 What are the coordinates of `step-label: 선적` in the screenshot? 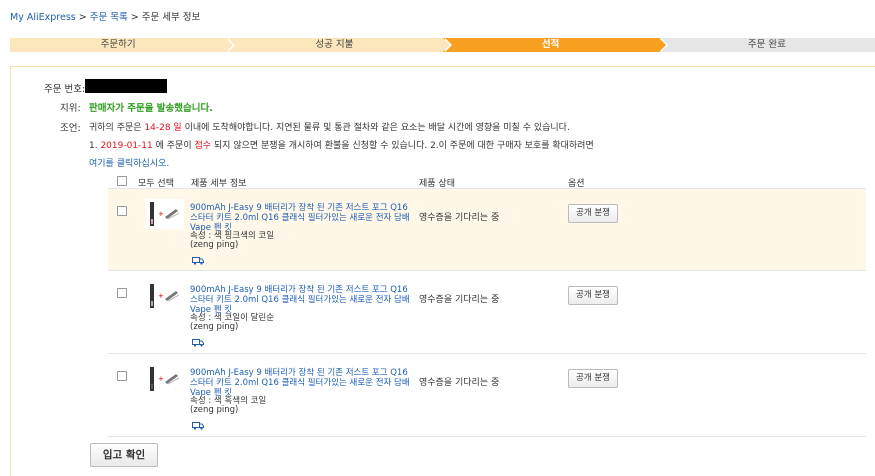 It's located at (550, 44).